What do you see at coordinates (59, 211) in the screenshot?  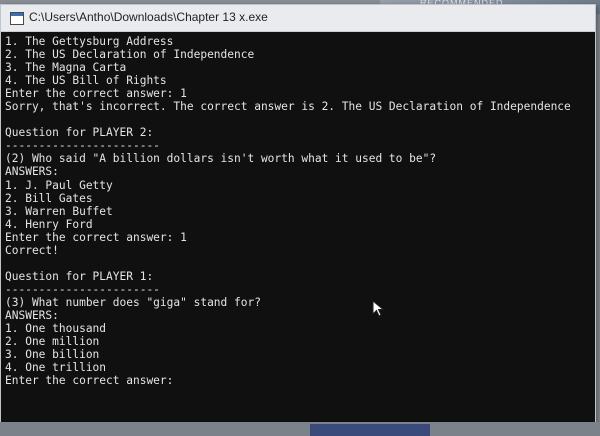 I see `console-line: 3. Warren Buffet` at bounding box center [59, 211].